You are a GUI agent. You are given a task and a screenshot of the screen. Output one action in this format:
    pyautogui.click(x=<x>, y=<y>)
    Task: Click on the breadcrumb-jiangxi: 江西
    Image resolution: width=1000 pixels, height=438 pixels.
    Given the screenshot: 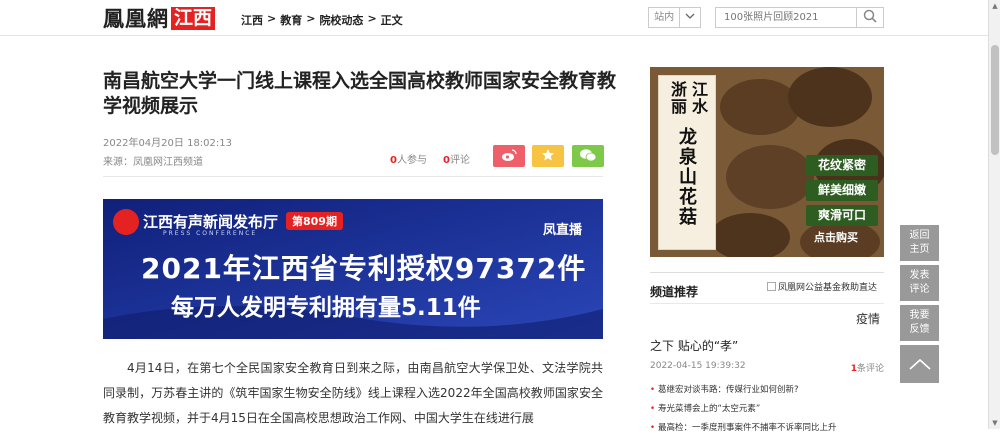 What is the action you would take?
    pyautogui.click(x=252, y=20)
    